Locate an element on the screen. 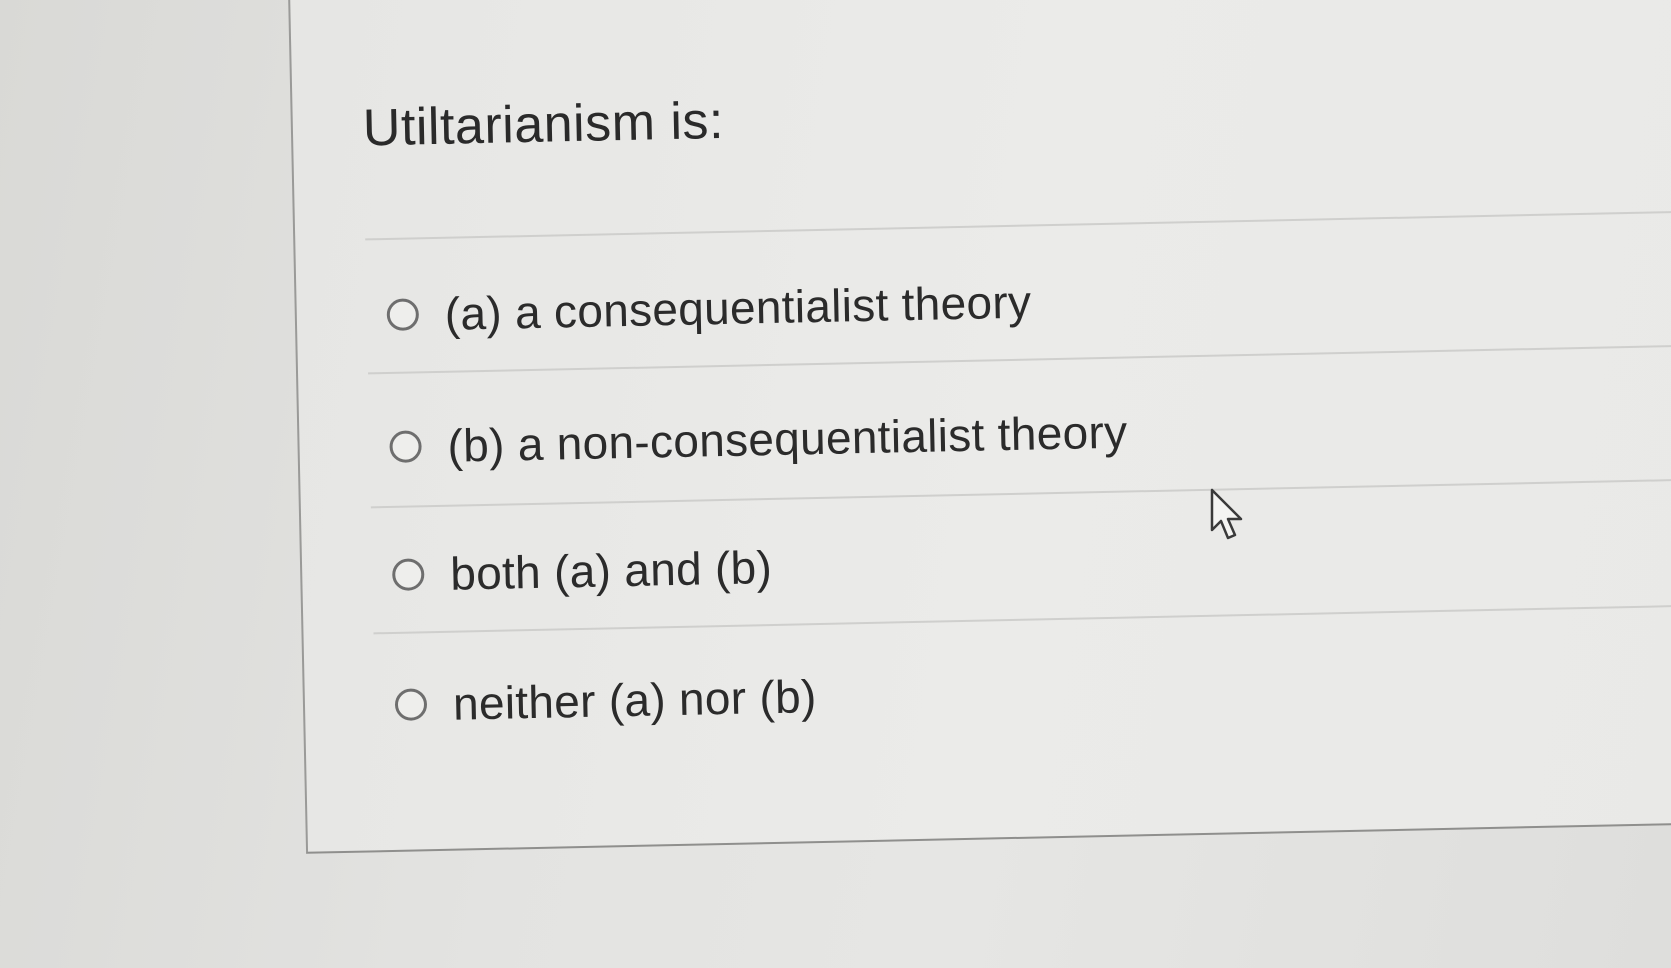 The height and width of the screenshot is (968, 1671). answer-label: both (a) and (b) is located at coordinates (611, 570).